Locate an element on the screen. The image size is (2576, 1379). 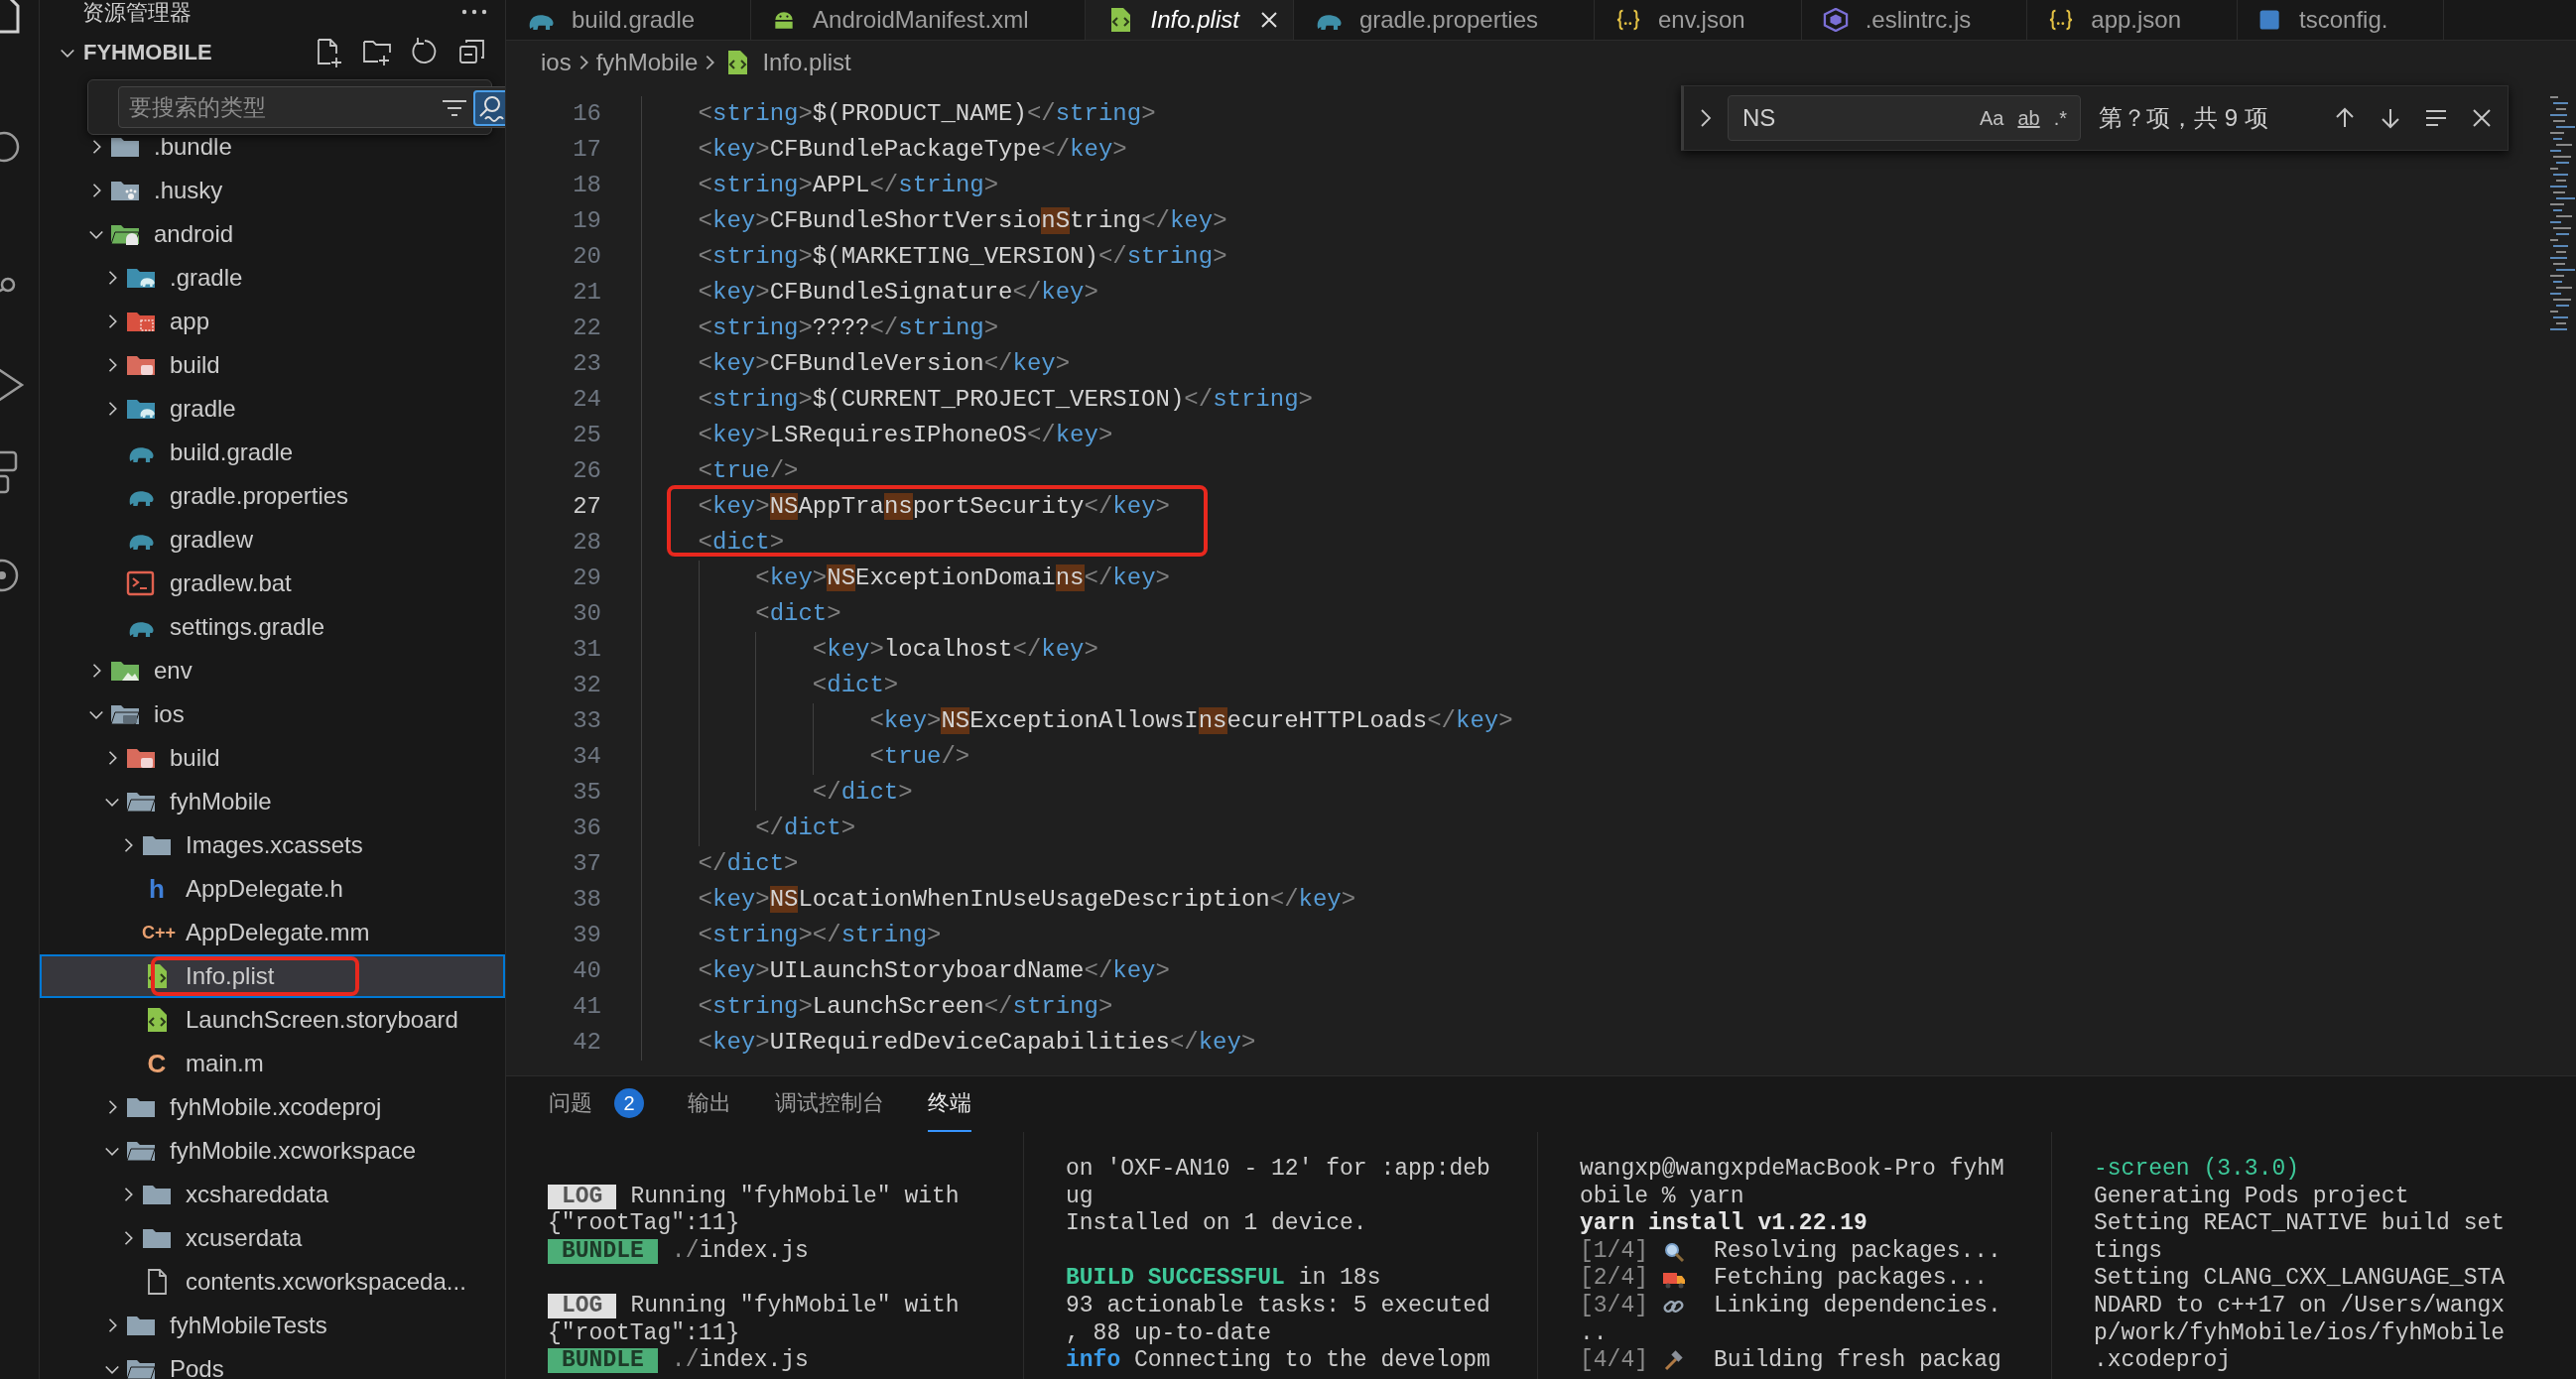
file-type-icon: C is located at coordinates (157, 1063).